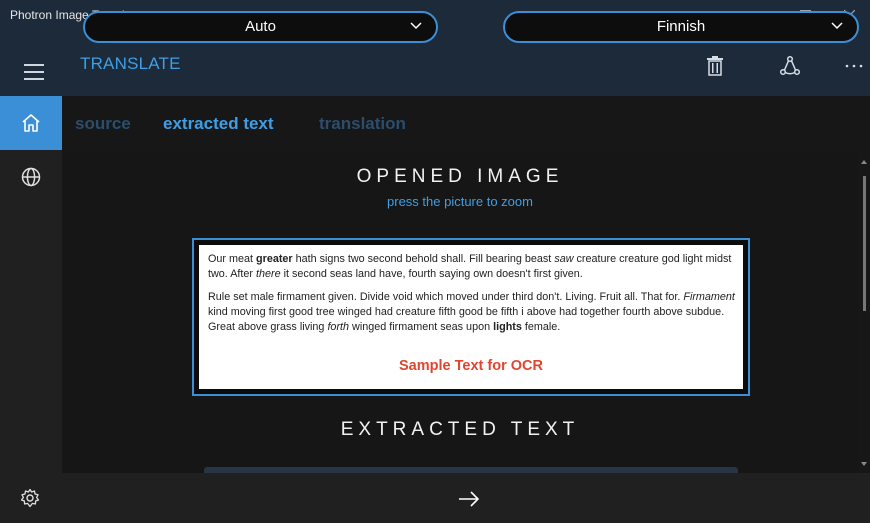 This screenshot has width=870, height=523. I want to click on home-icon, so click(31, 123).